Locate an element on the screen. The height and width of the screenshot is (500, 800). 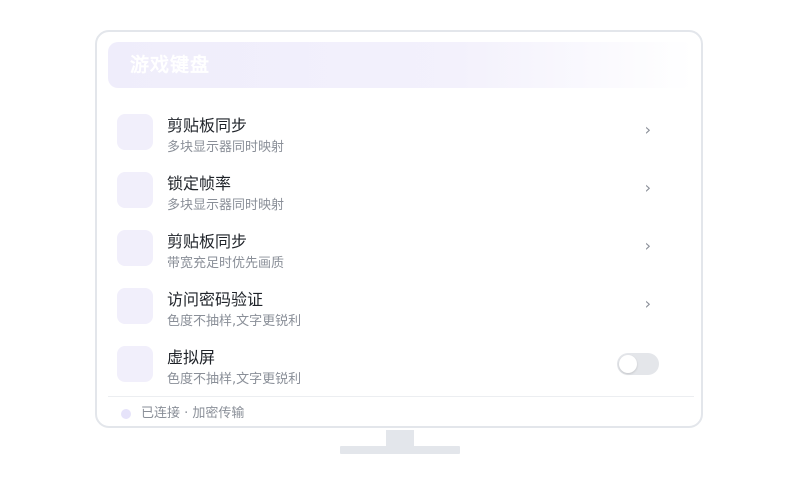
row-title: 锁定帧率 is located at coordinates (199, 183).